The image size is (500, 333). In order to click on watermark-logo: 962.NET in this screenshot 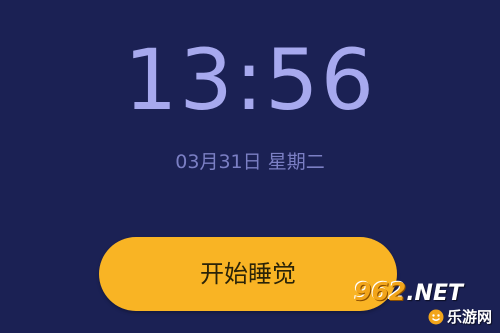, I will do `click(424, 292)`.